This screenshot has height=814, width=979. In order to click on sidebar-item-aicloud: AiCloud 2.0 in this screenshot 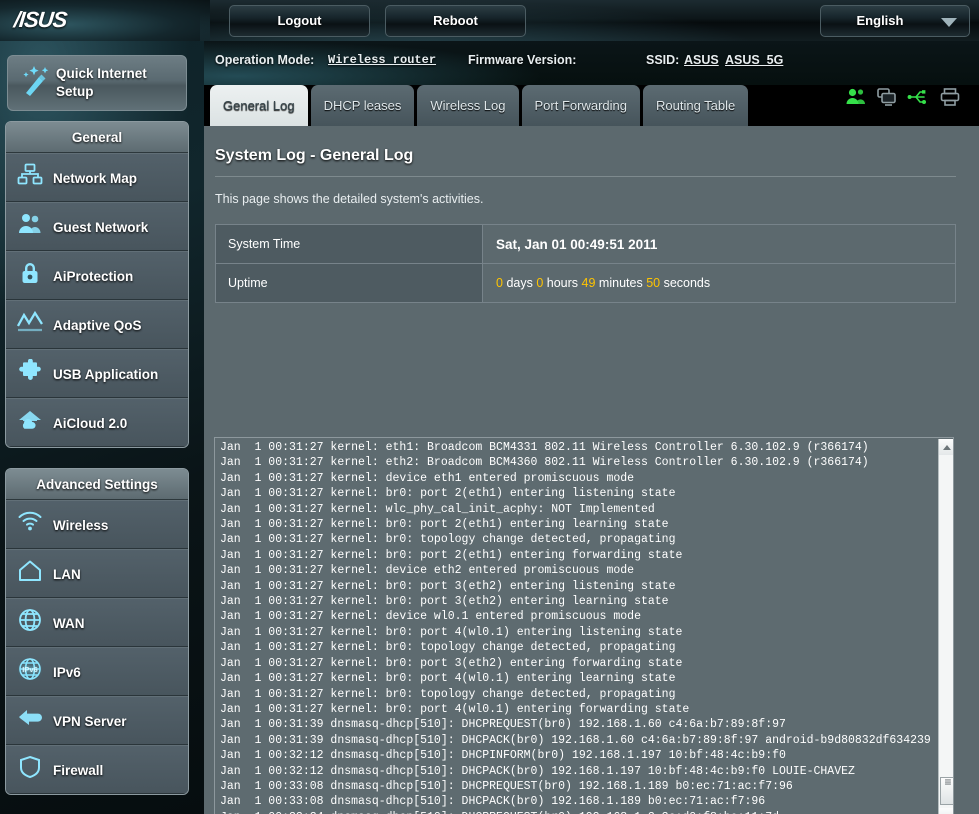, I will do `click(97, 422)`.